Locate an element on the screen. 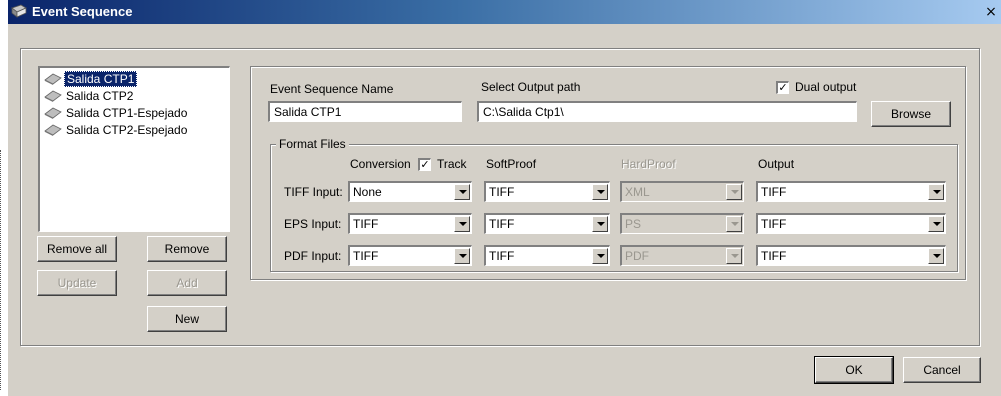 This screenshot has width=1001, height=396. tiff-conversion-select: None is located at coordinates (410, 191).